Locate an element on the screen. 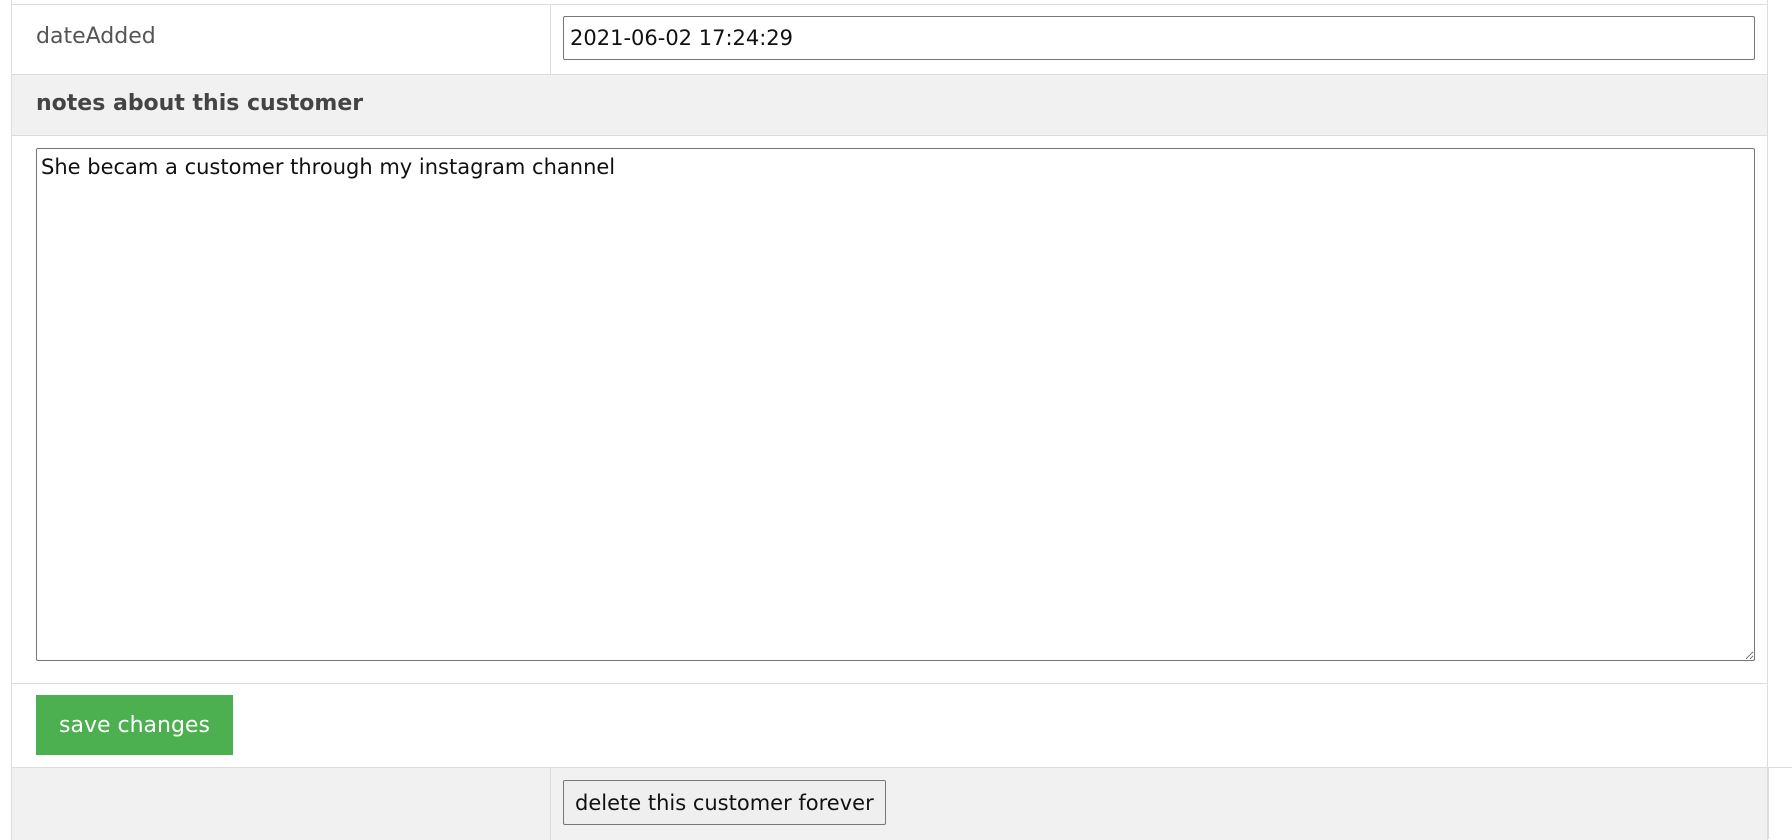  delete-customer-button: delete this customer forever is located at coordinates (724, 802).